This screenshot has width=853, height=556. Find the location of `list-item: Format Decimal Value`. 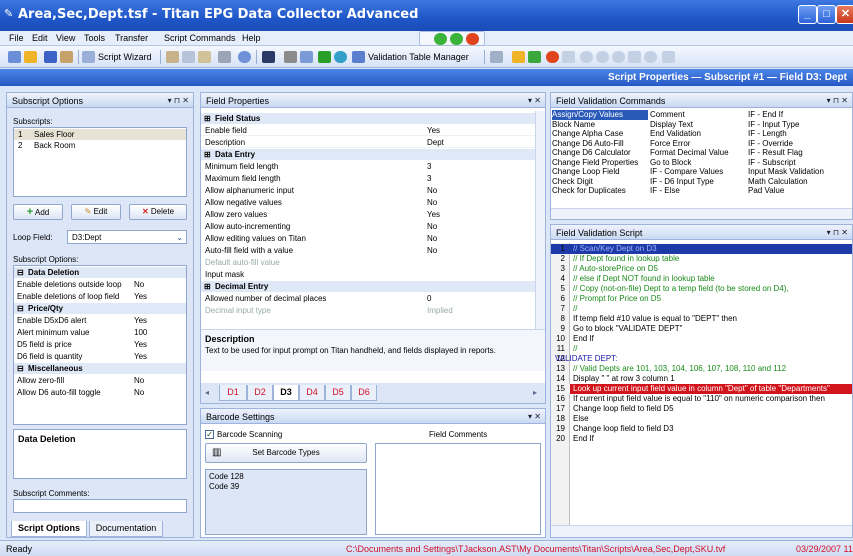

list-item: Format Decimal Value is located at coordinates (698, 153).